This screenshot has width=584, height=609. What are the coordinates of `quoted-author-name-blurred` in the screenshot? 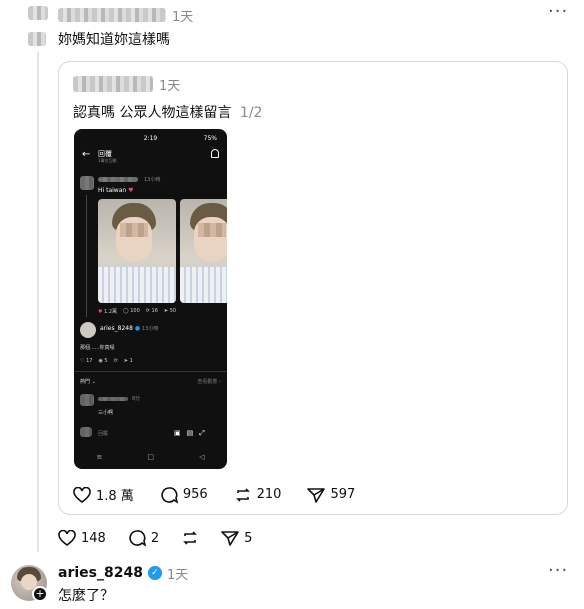 It's located at (113, 84).